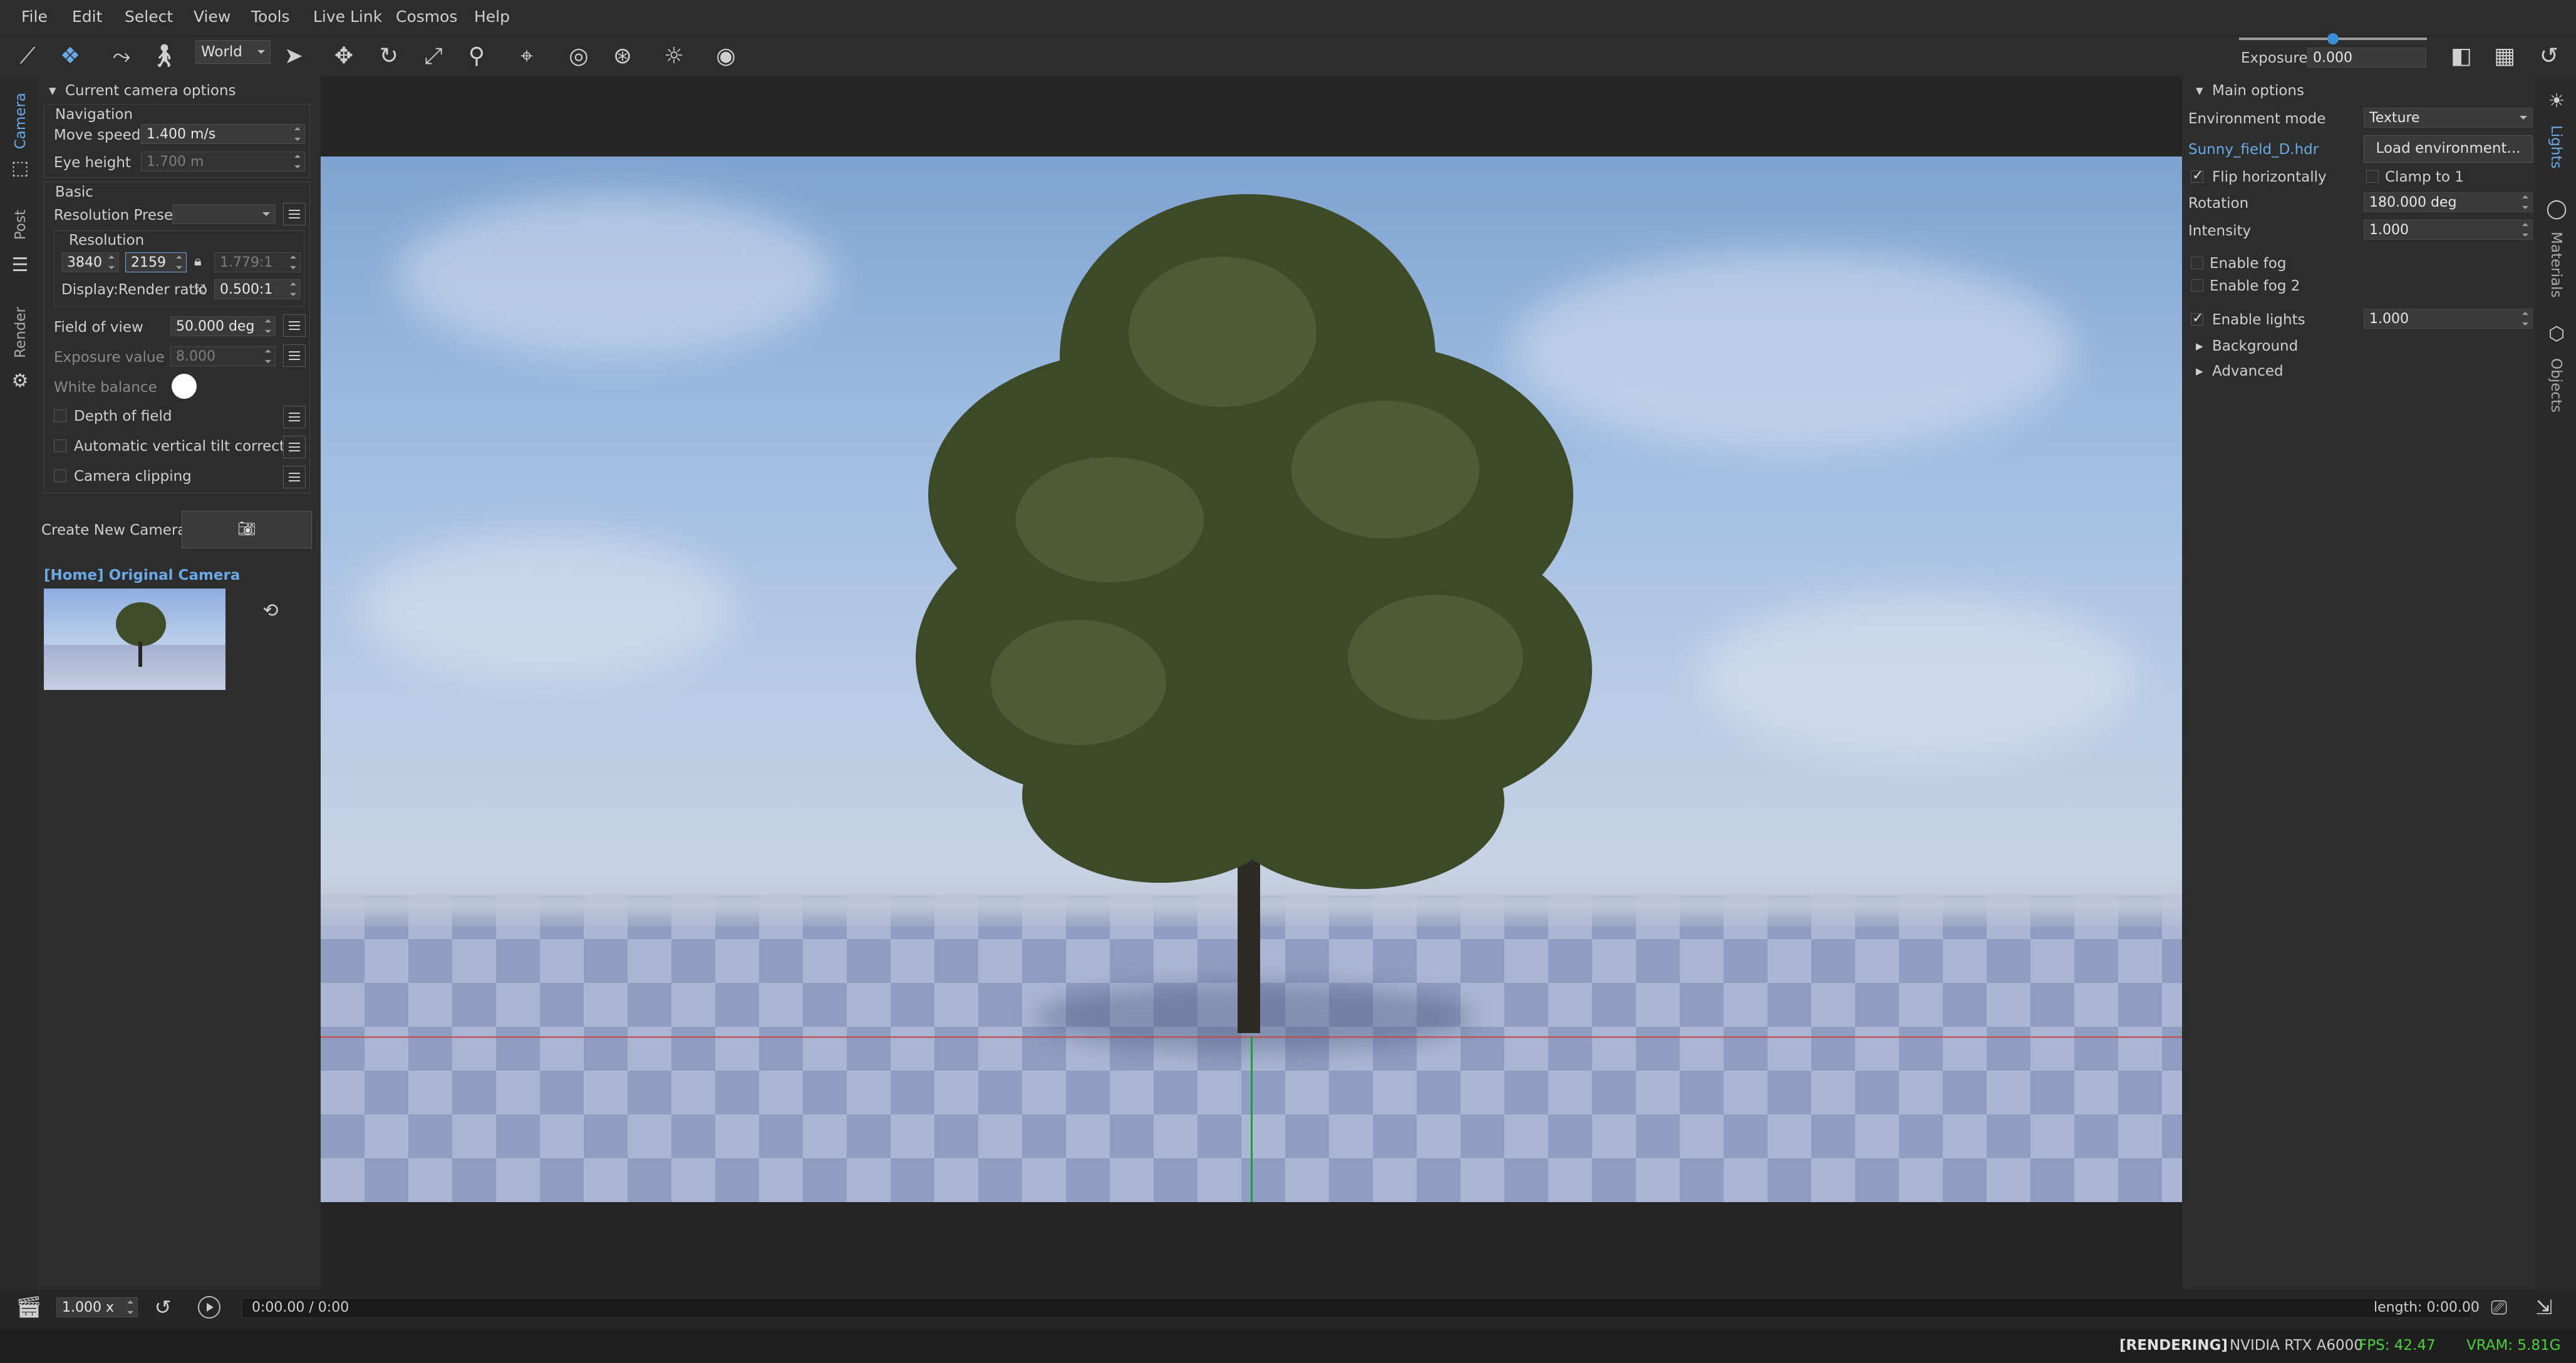 This screenshot has height=1363, width=2576. I want to click on menu-view: View, so click(212, 17).